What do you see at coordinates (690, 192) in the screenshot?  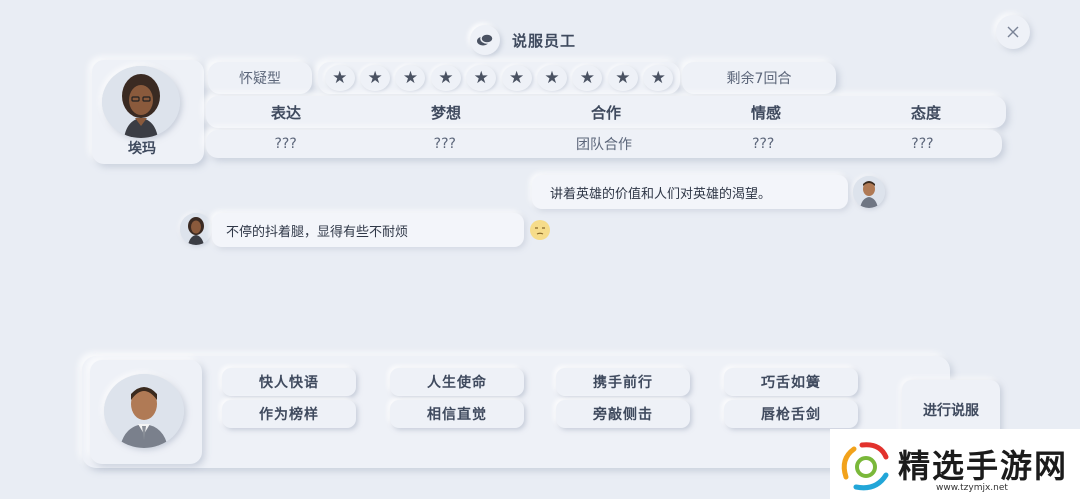 I see `player-message-bubble: 讲着英雄的价值和人们对英雄的渴望。` at bounding box center [690, 192].